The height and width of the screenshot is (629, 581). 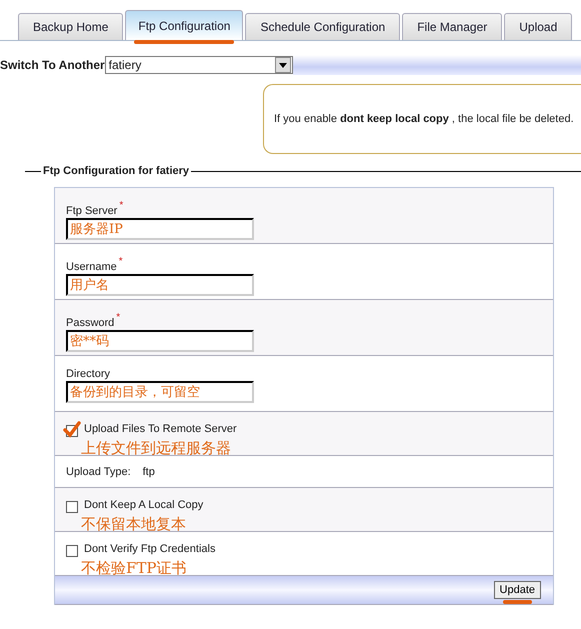 I want to click on notice-text: If you enable dont keep local copy , the local file be deleted., so click(x=424, y=119).